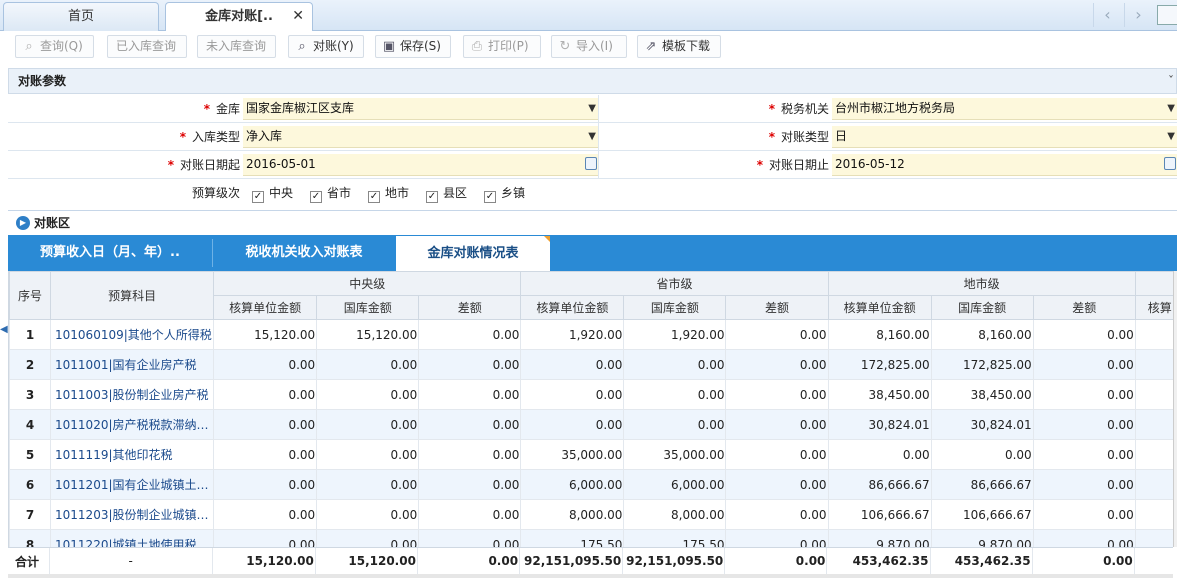 This screenshot has width=1177, height=578. Describe the element at coordinates (420, 165) in the screenshot. I see `start-date-field: 2016-05-01` at that location.